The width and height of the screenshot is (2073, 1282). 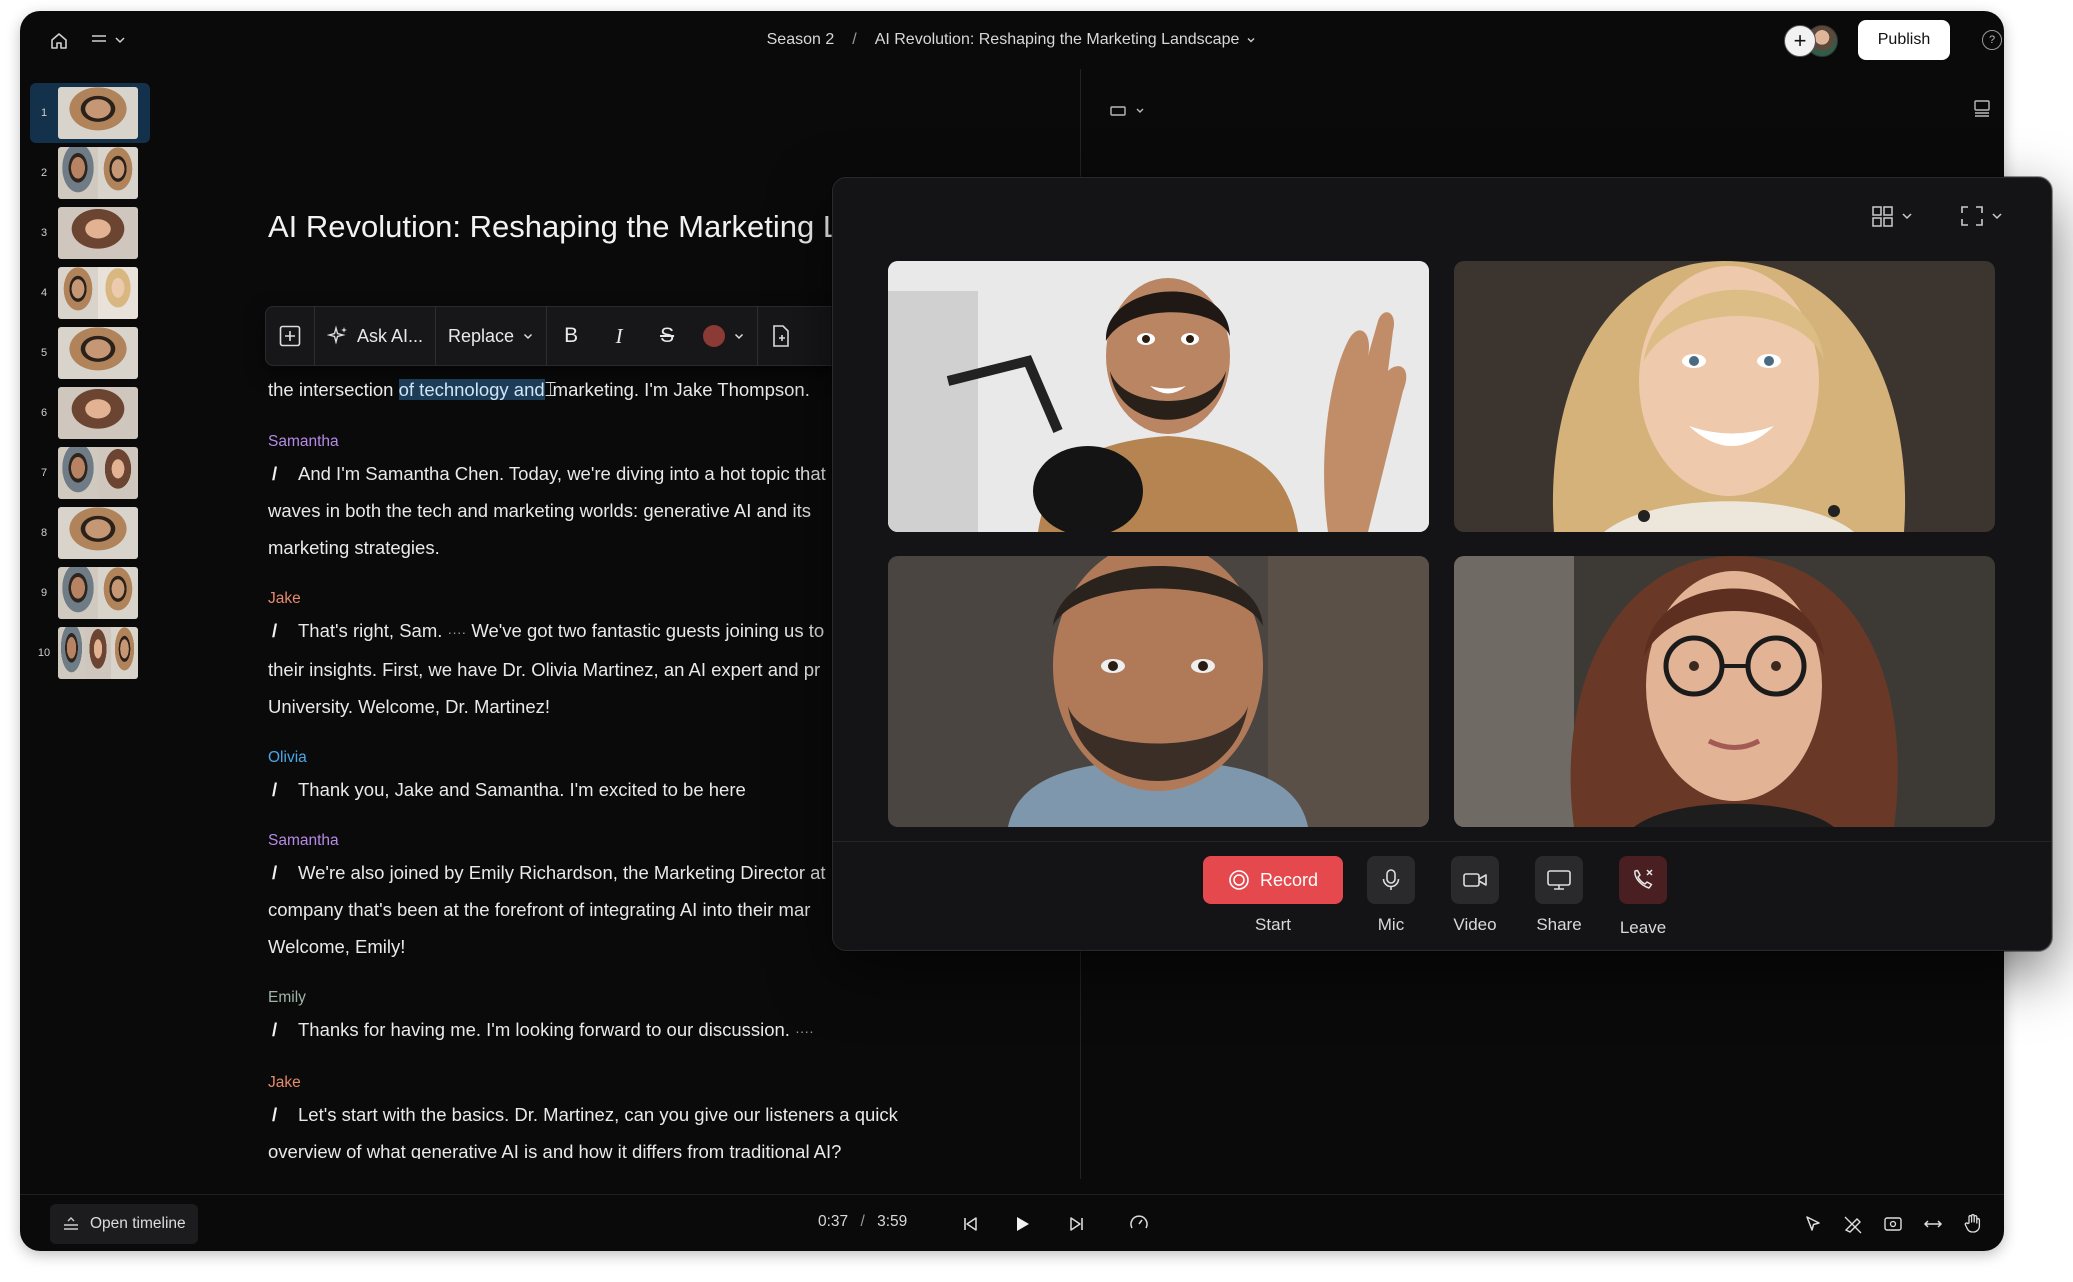 What do you see at coordinates (44, 233) in the screenshot?
I see `slide-number: 3` at bounding box center [44, 233].